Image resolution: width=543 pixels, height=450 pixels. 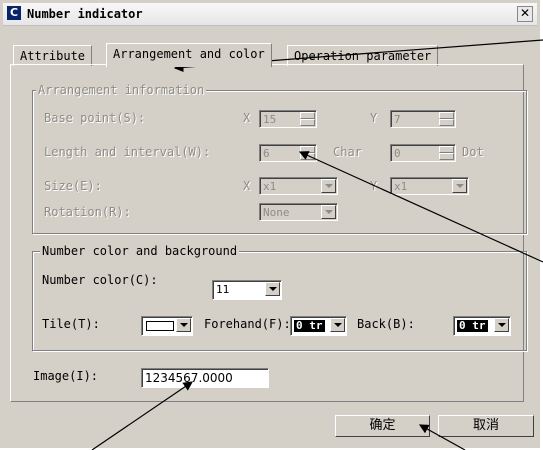 What do you see at coordinates (423, 119) in the screenshot?
I see `base-y-spinner: 7` at bounding box center [423, 119].